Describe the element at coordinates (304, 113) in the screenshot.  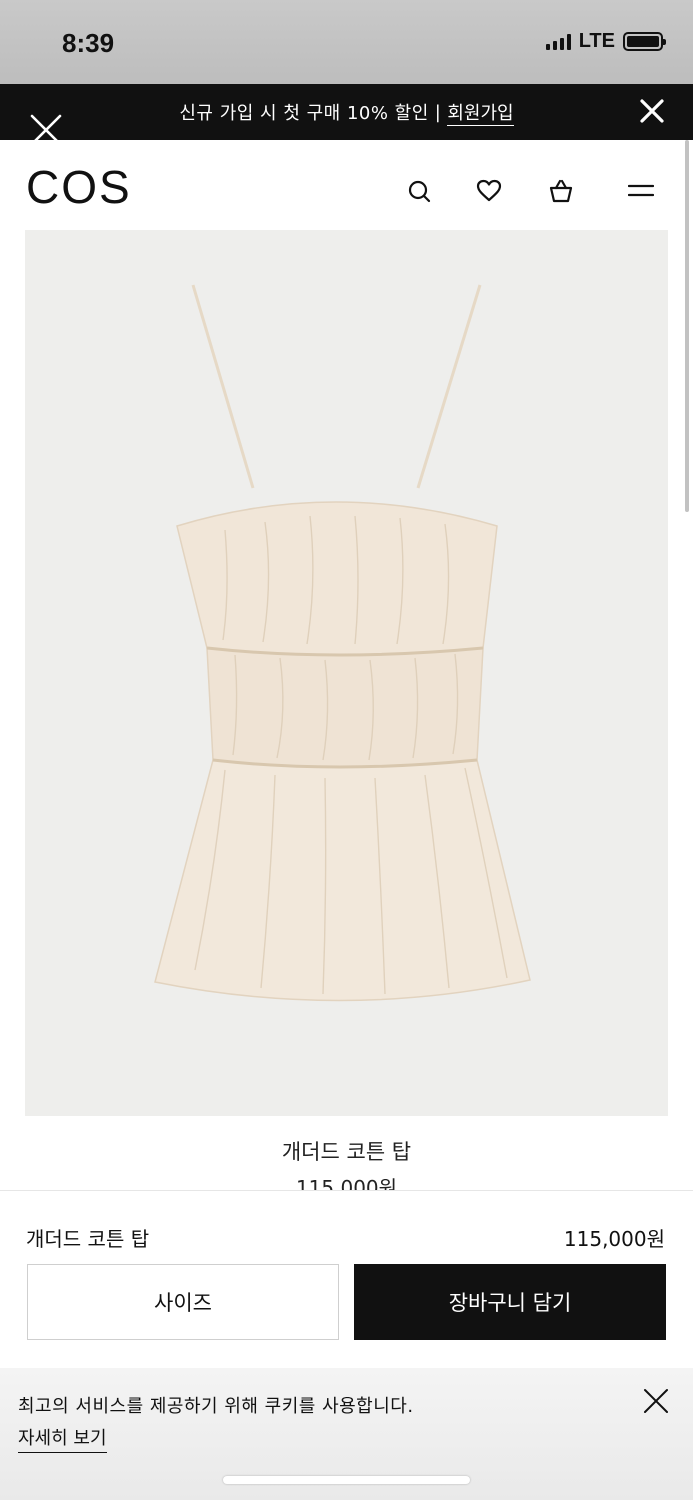
I see `promo-text: 신규 가입 시 첫 구매 10% 할인` at that location.